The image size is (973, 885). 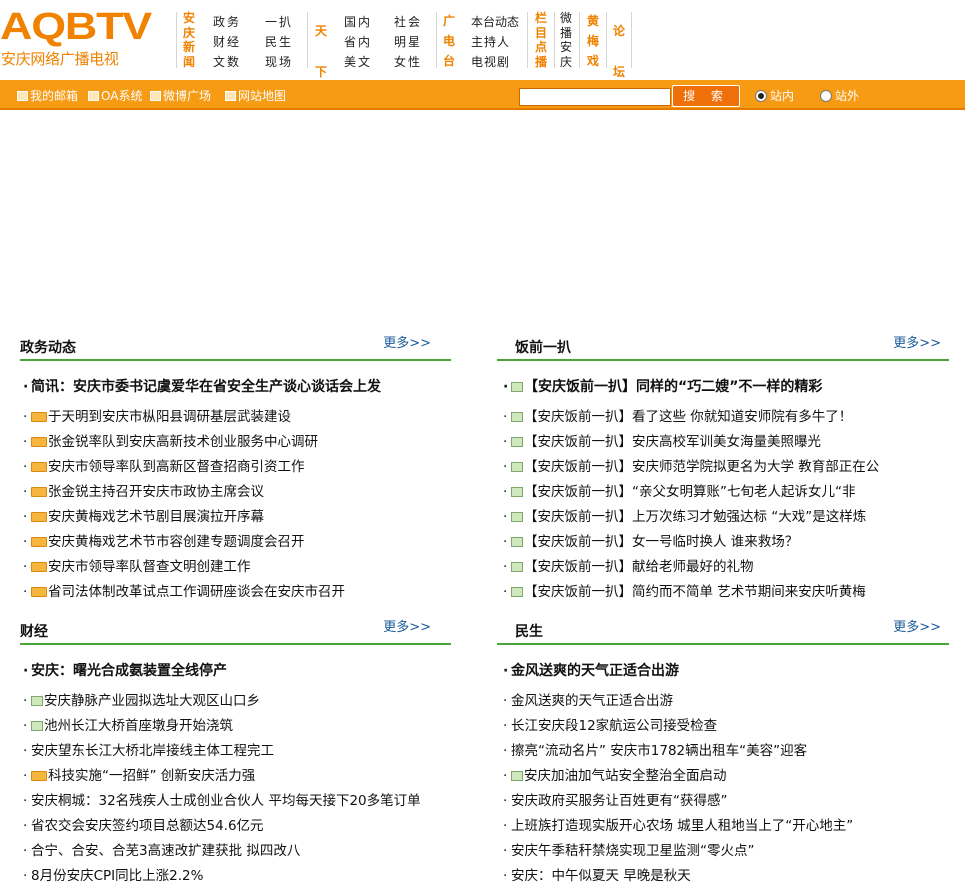 I want to click on panel-title: 民生, so click(x=529, y=632).